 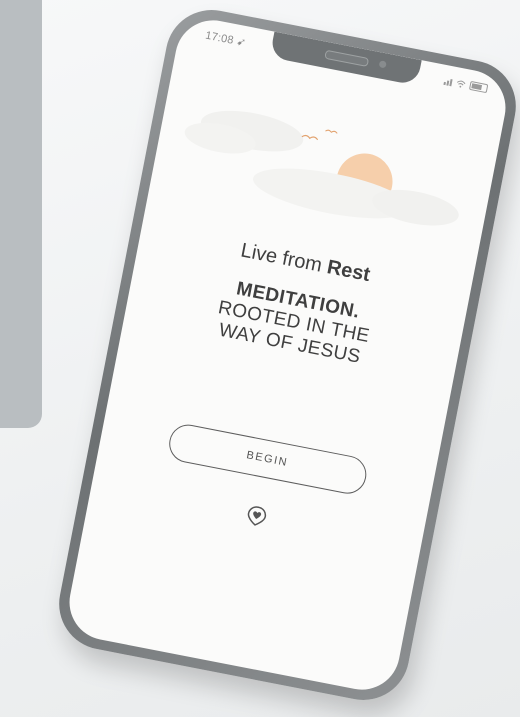 What do you see at coordinates (478, 87) in the screenshot?
I see `battery-icon` at bounding box center [478, 87].